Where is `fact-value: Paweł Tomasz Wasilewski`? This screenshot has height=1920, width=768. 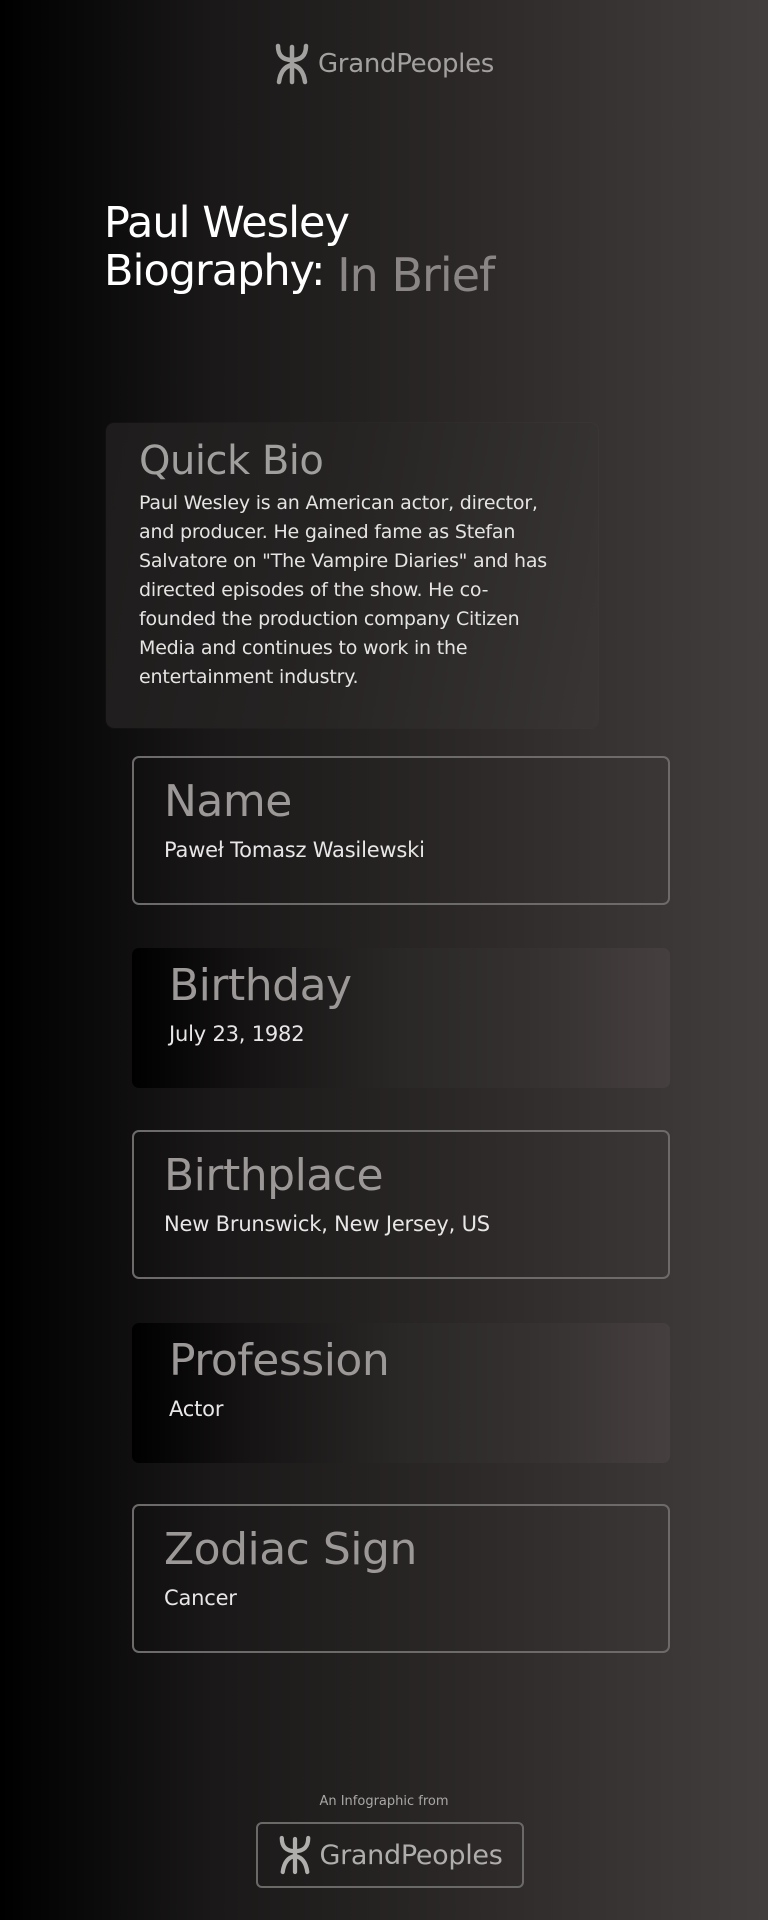
fact-value: Paweł Tomasz Wasilewski is located at coordinates (294, 850).